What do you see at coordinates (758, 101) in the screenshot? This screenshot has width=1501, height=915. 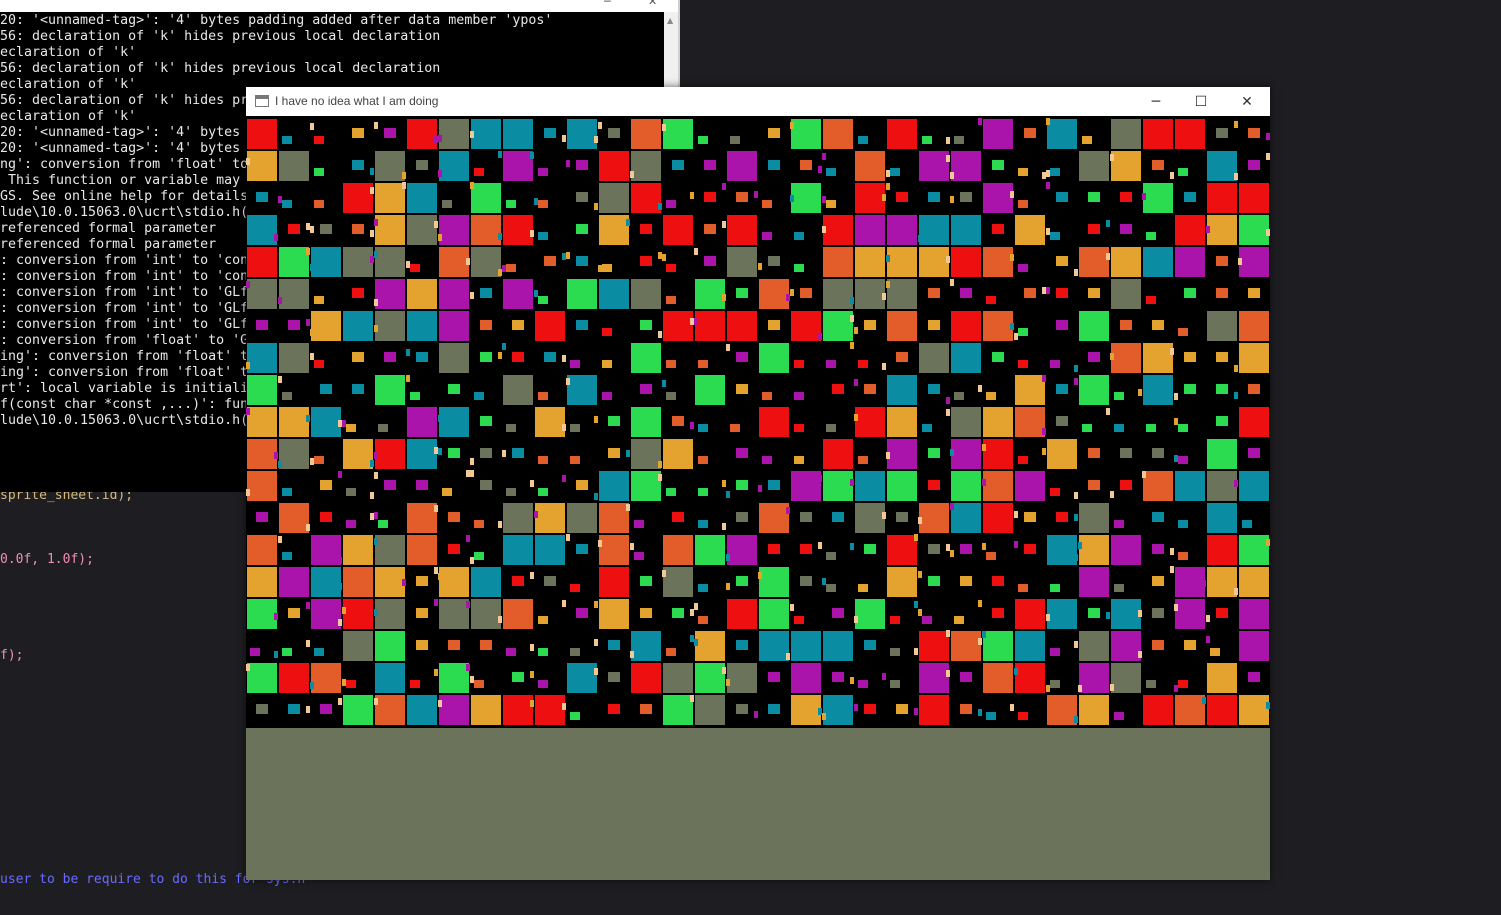 I see `window-titlebar: I have no idea what I am doing ─ ☐ ✕` at bounding box center [758, 101].